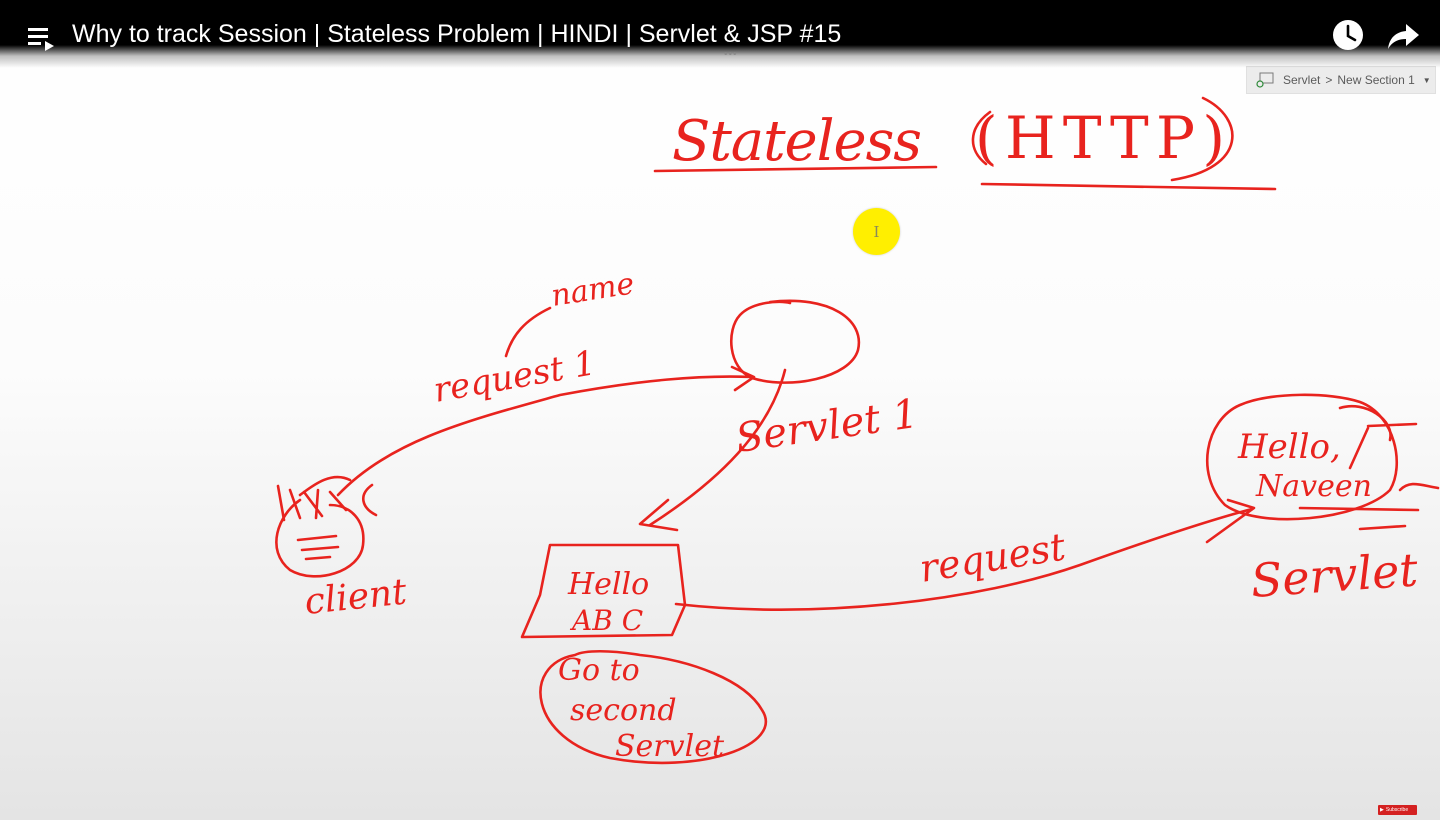 This screenshot has width=1440, height=820. What do you see at coordinates (827, 426) in the screenshot?
I see `servlet1-label: Servlet 1` at bounding box center [827, 426].